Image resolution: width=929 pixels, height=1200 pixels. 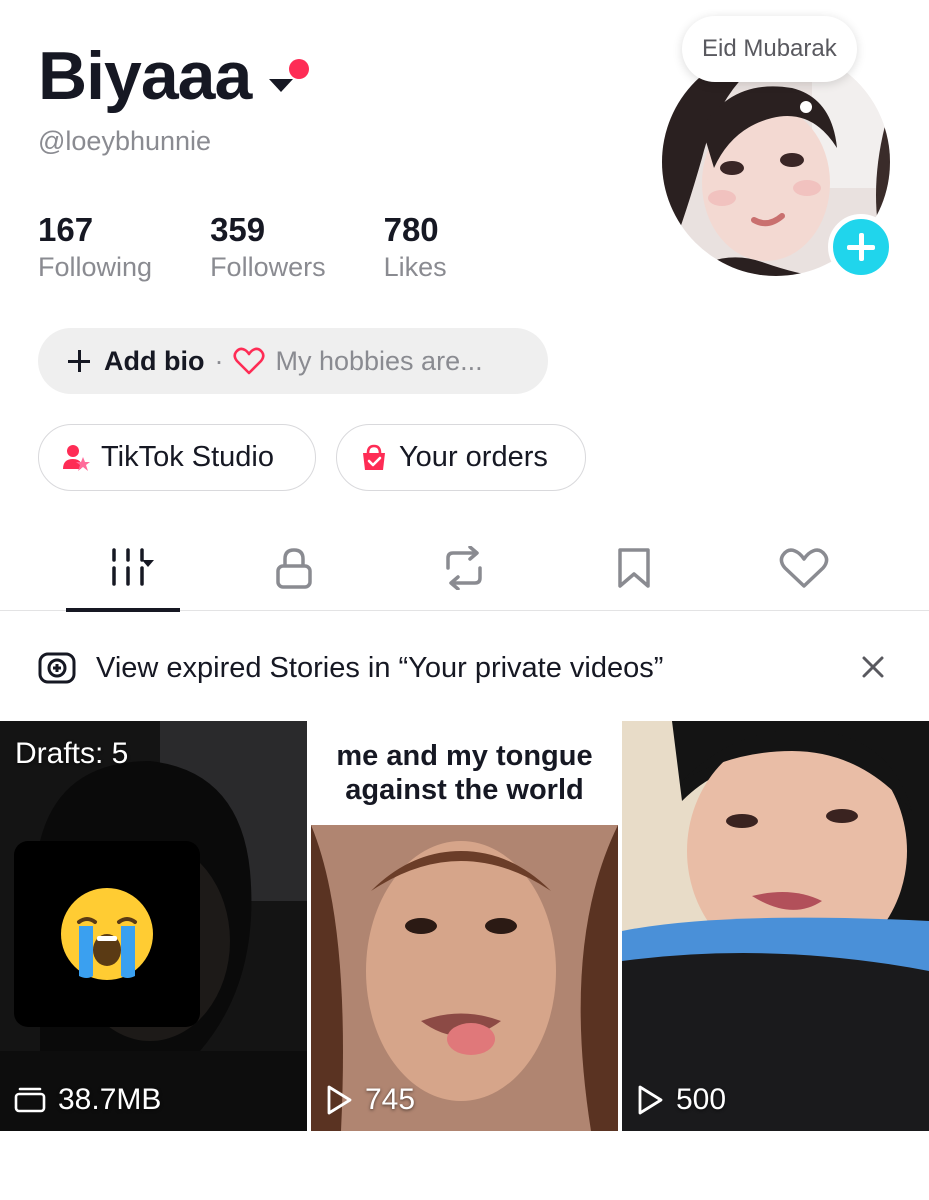 I want to click on drafts-tile: Drafts: 5 38.7MB, so click(x=153, y=926).